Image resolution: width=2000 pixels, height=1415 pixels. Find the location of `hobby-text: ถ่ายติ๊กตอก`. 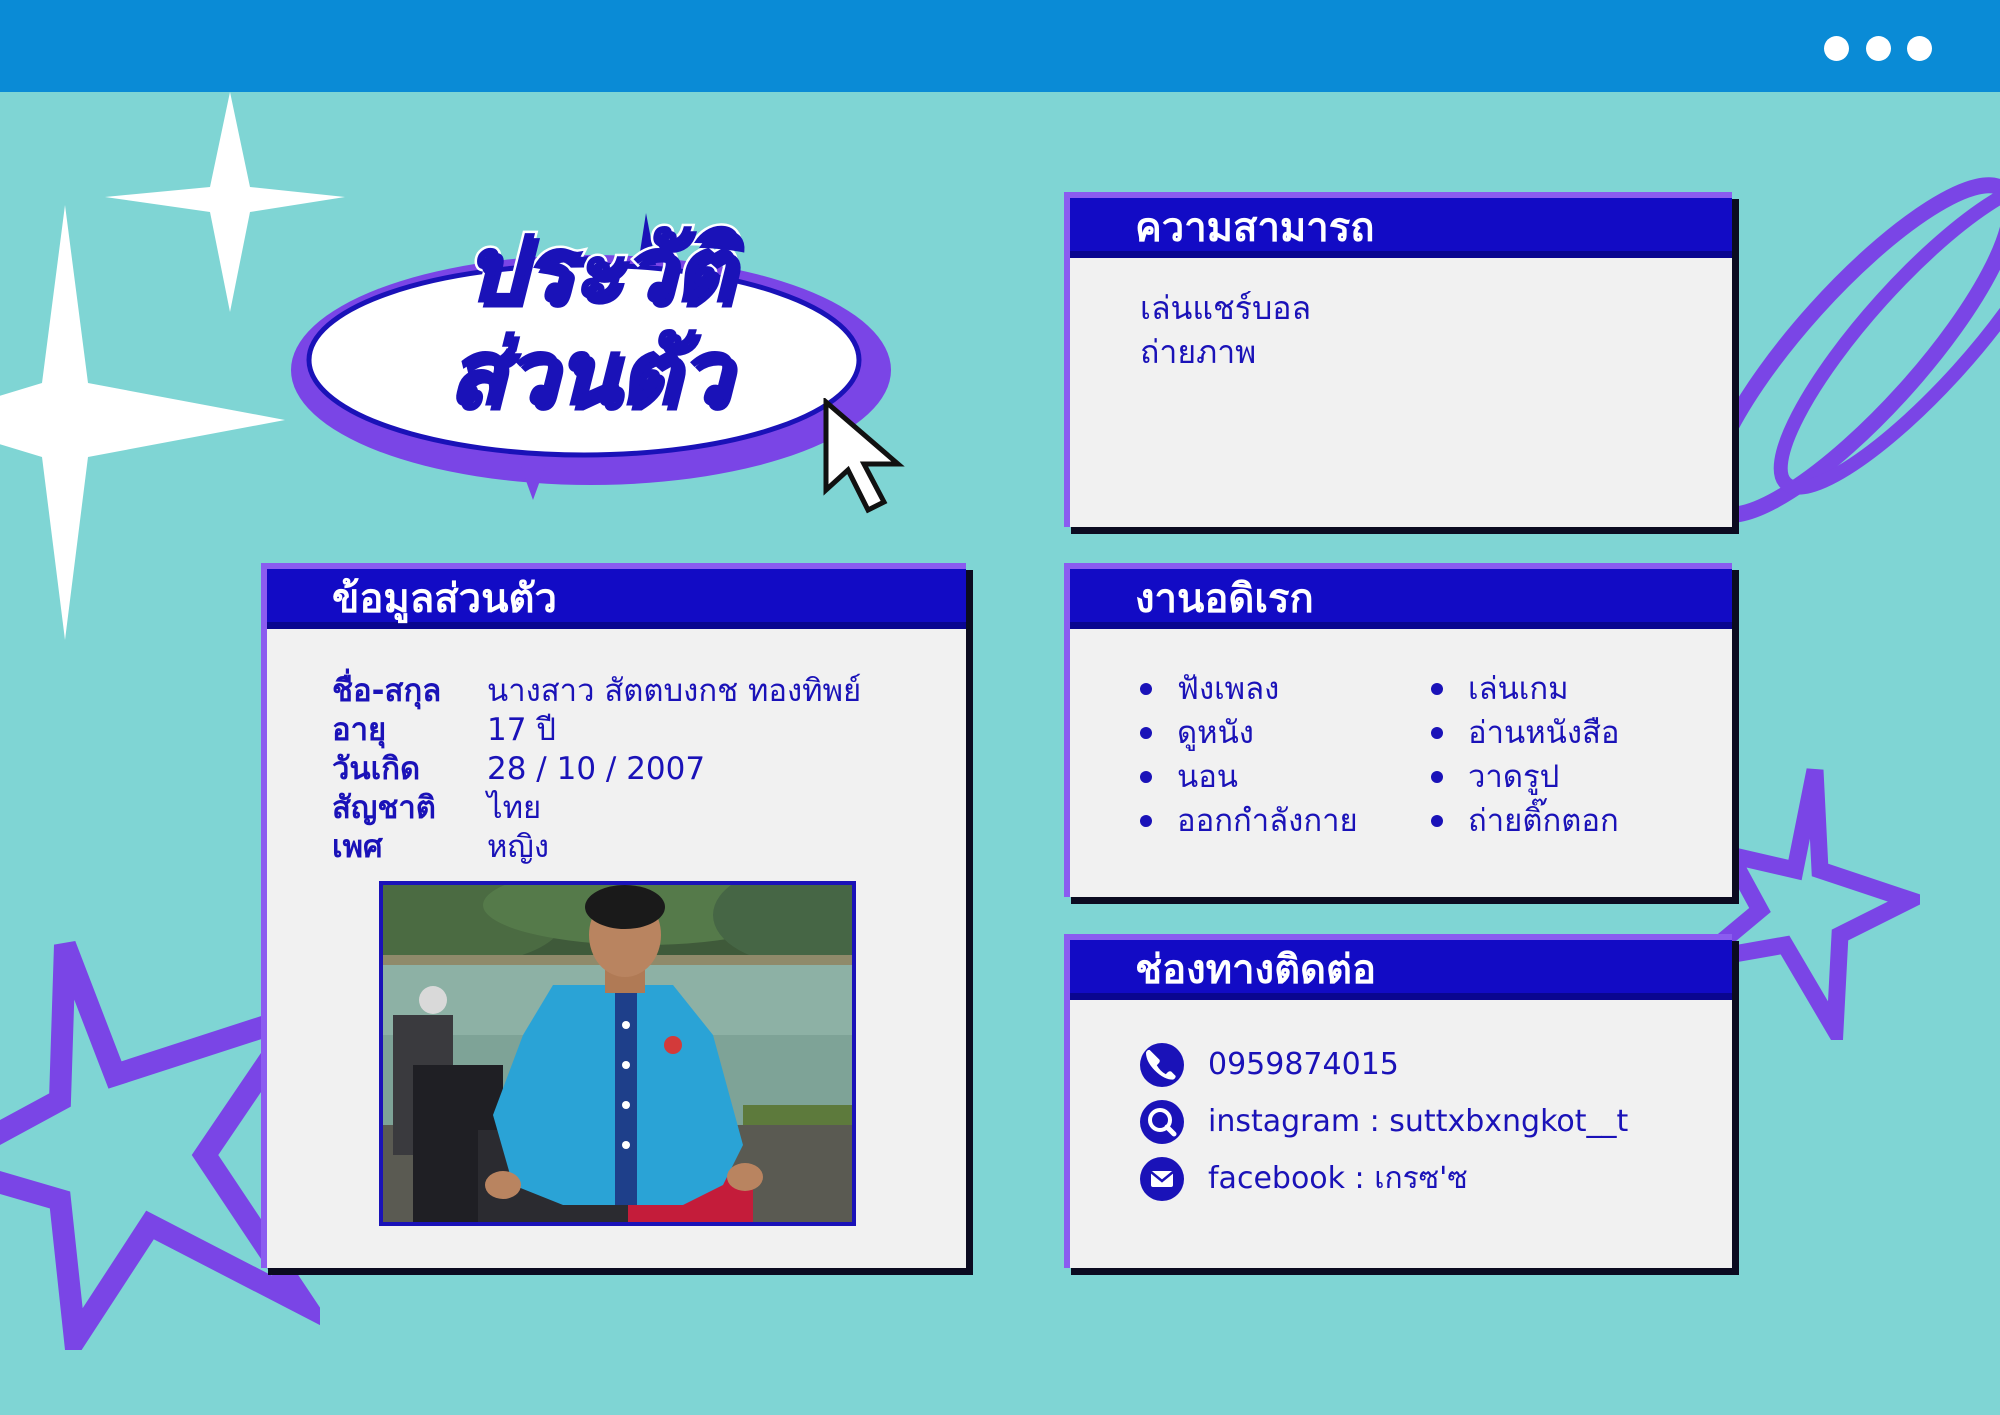

hobby-text: ถ่ายติ๊กตอก is located at coordinates (1543, 821).